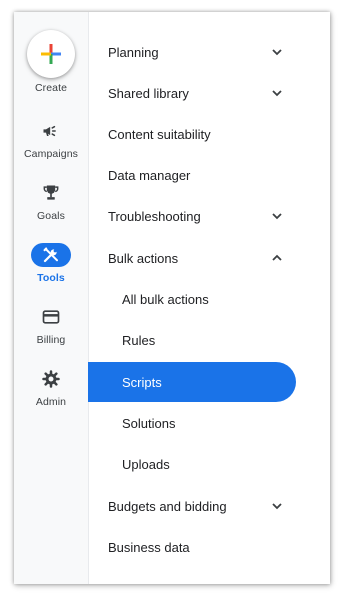 The height and width of the screenshot is (600, 346). I want to click on rail-label-tools: Tools, so click(51, 278).